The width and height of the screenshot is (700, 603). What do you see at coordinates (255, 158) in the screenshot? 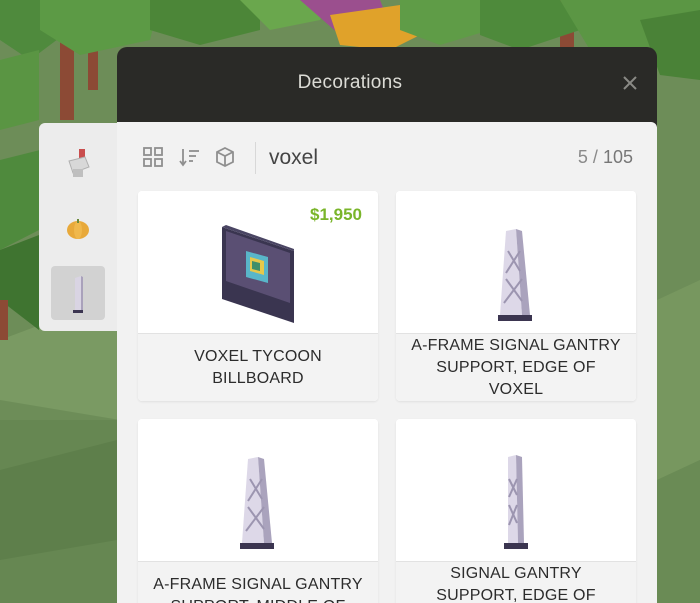
I see `toolbar-divider` at bounding box center [255, 158].